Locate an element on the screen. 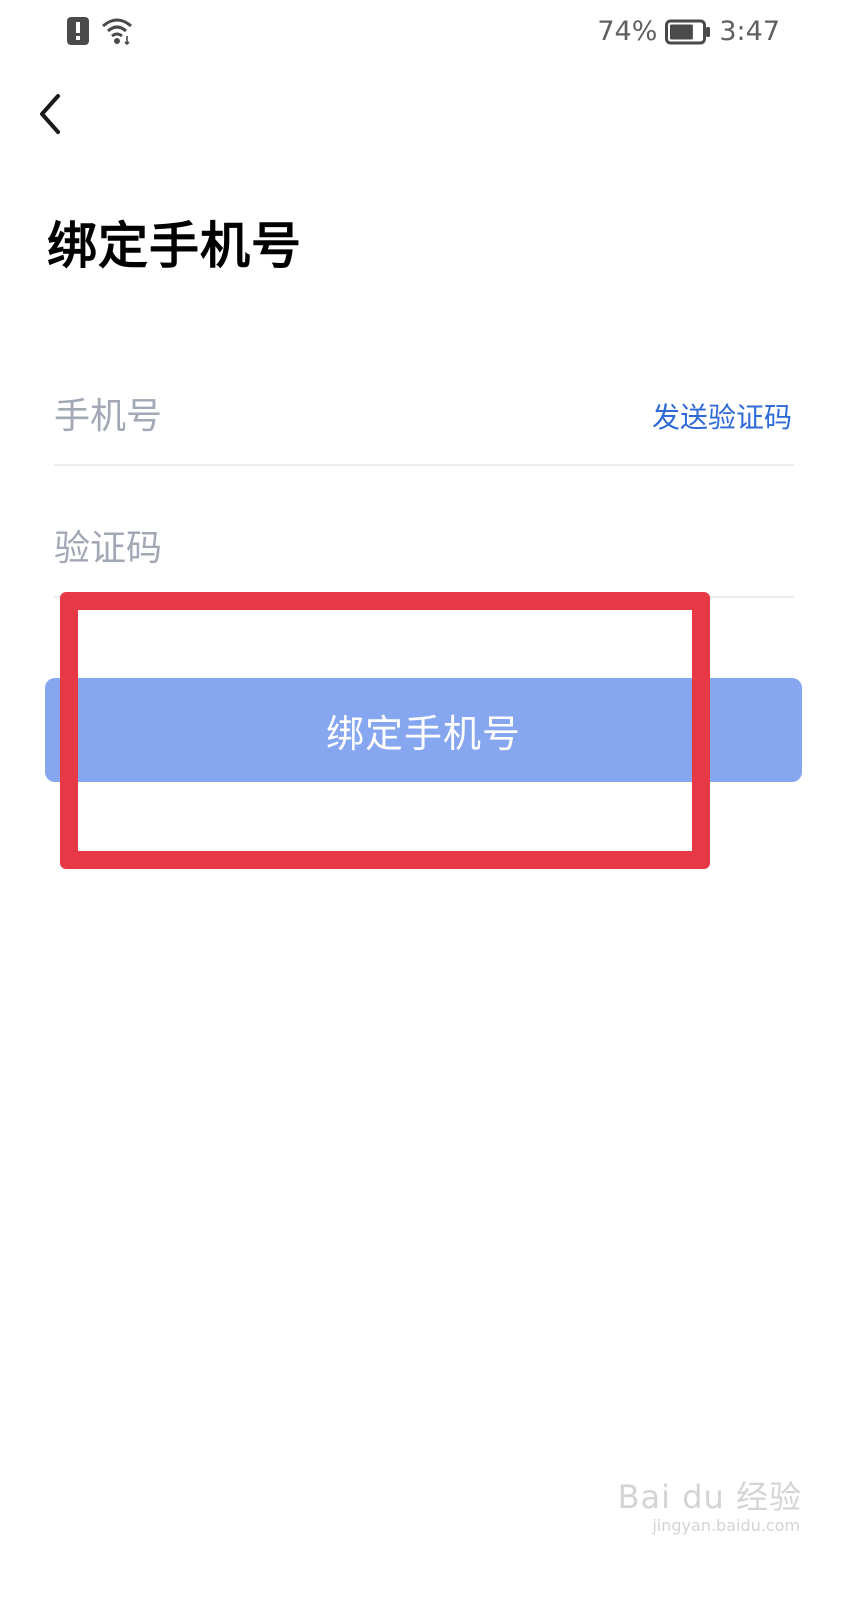  wifi-icon is located at coordinates (117, 32).